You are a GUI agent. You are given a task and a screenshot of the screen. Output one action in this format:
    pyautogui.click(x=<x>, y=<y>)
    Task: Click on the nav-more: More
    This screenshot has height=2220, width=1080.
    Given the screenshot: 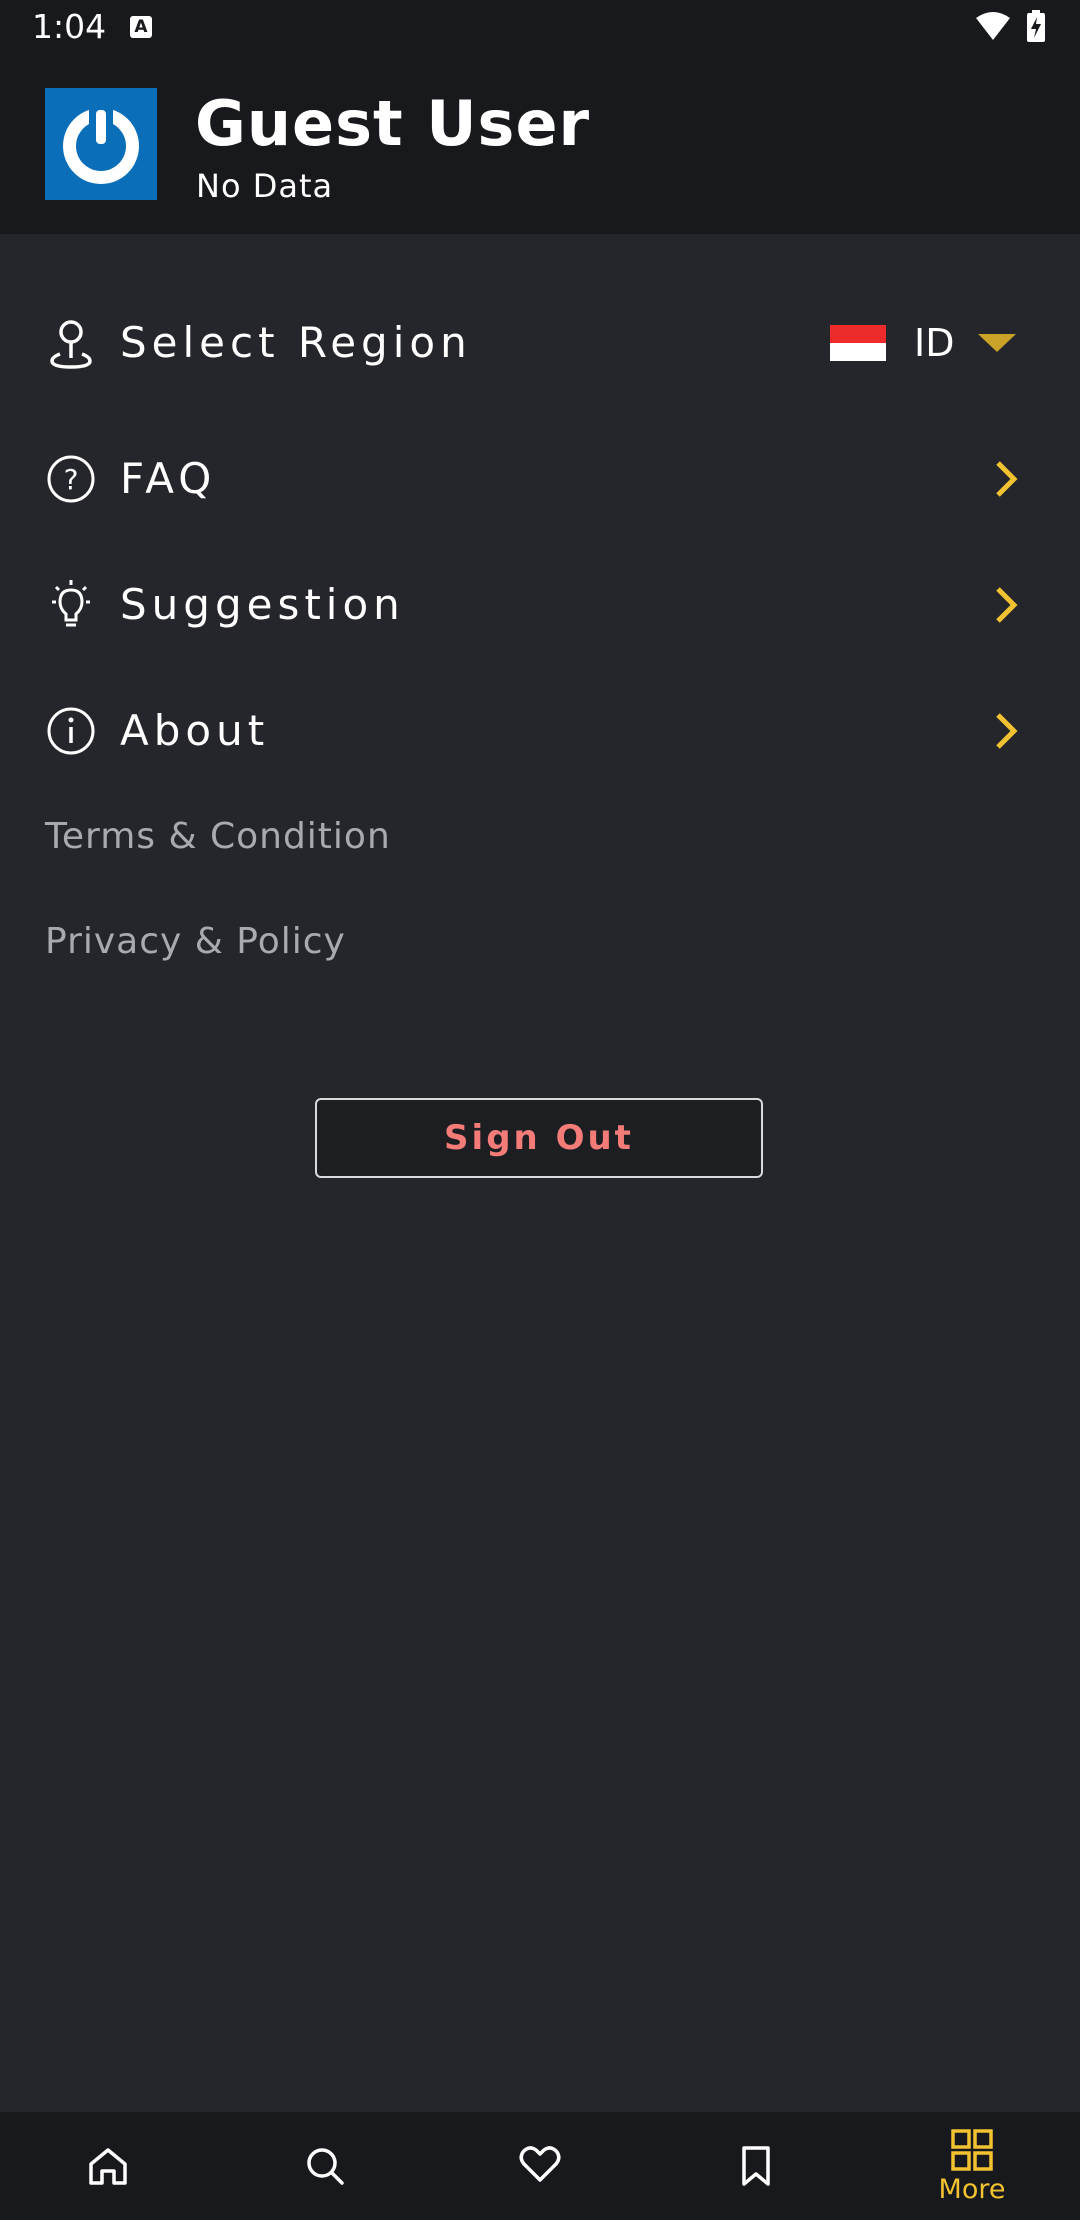 What is the action you would take?
    pyautogui.click(x=972, y=2166)
    